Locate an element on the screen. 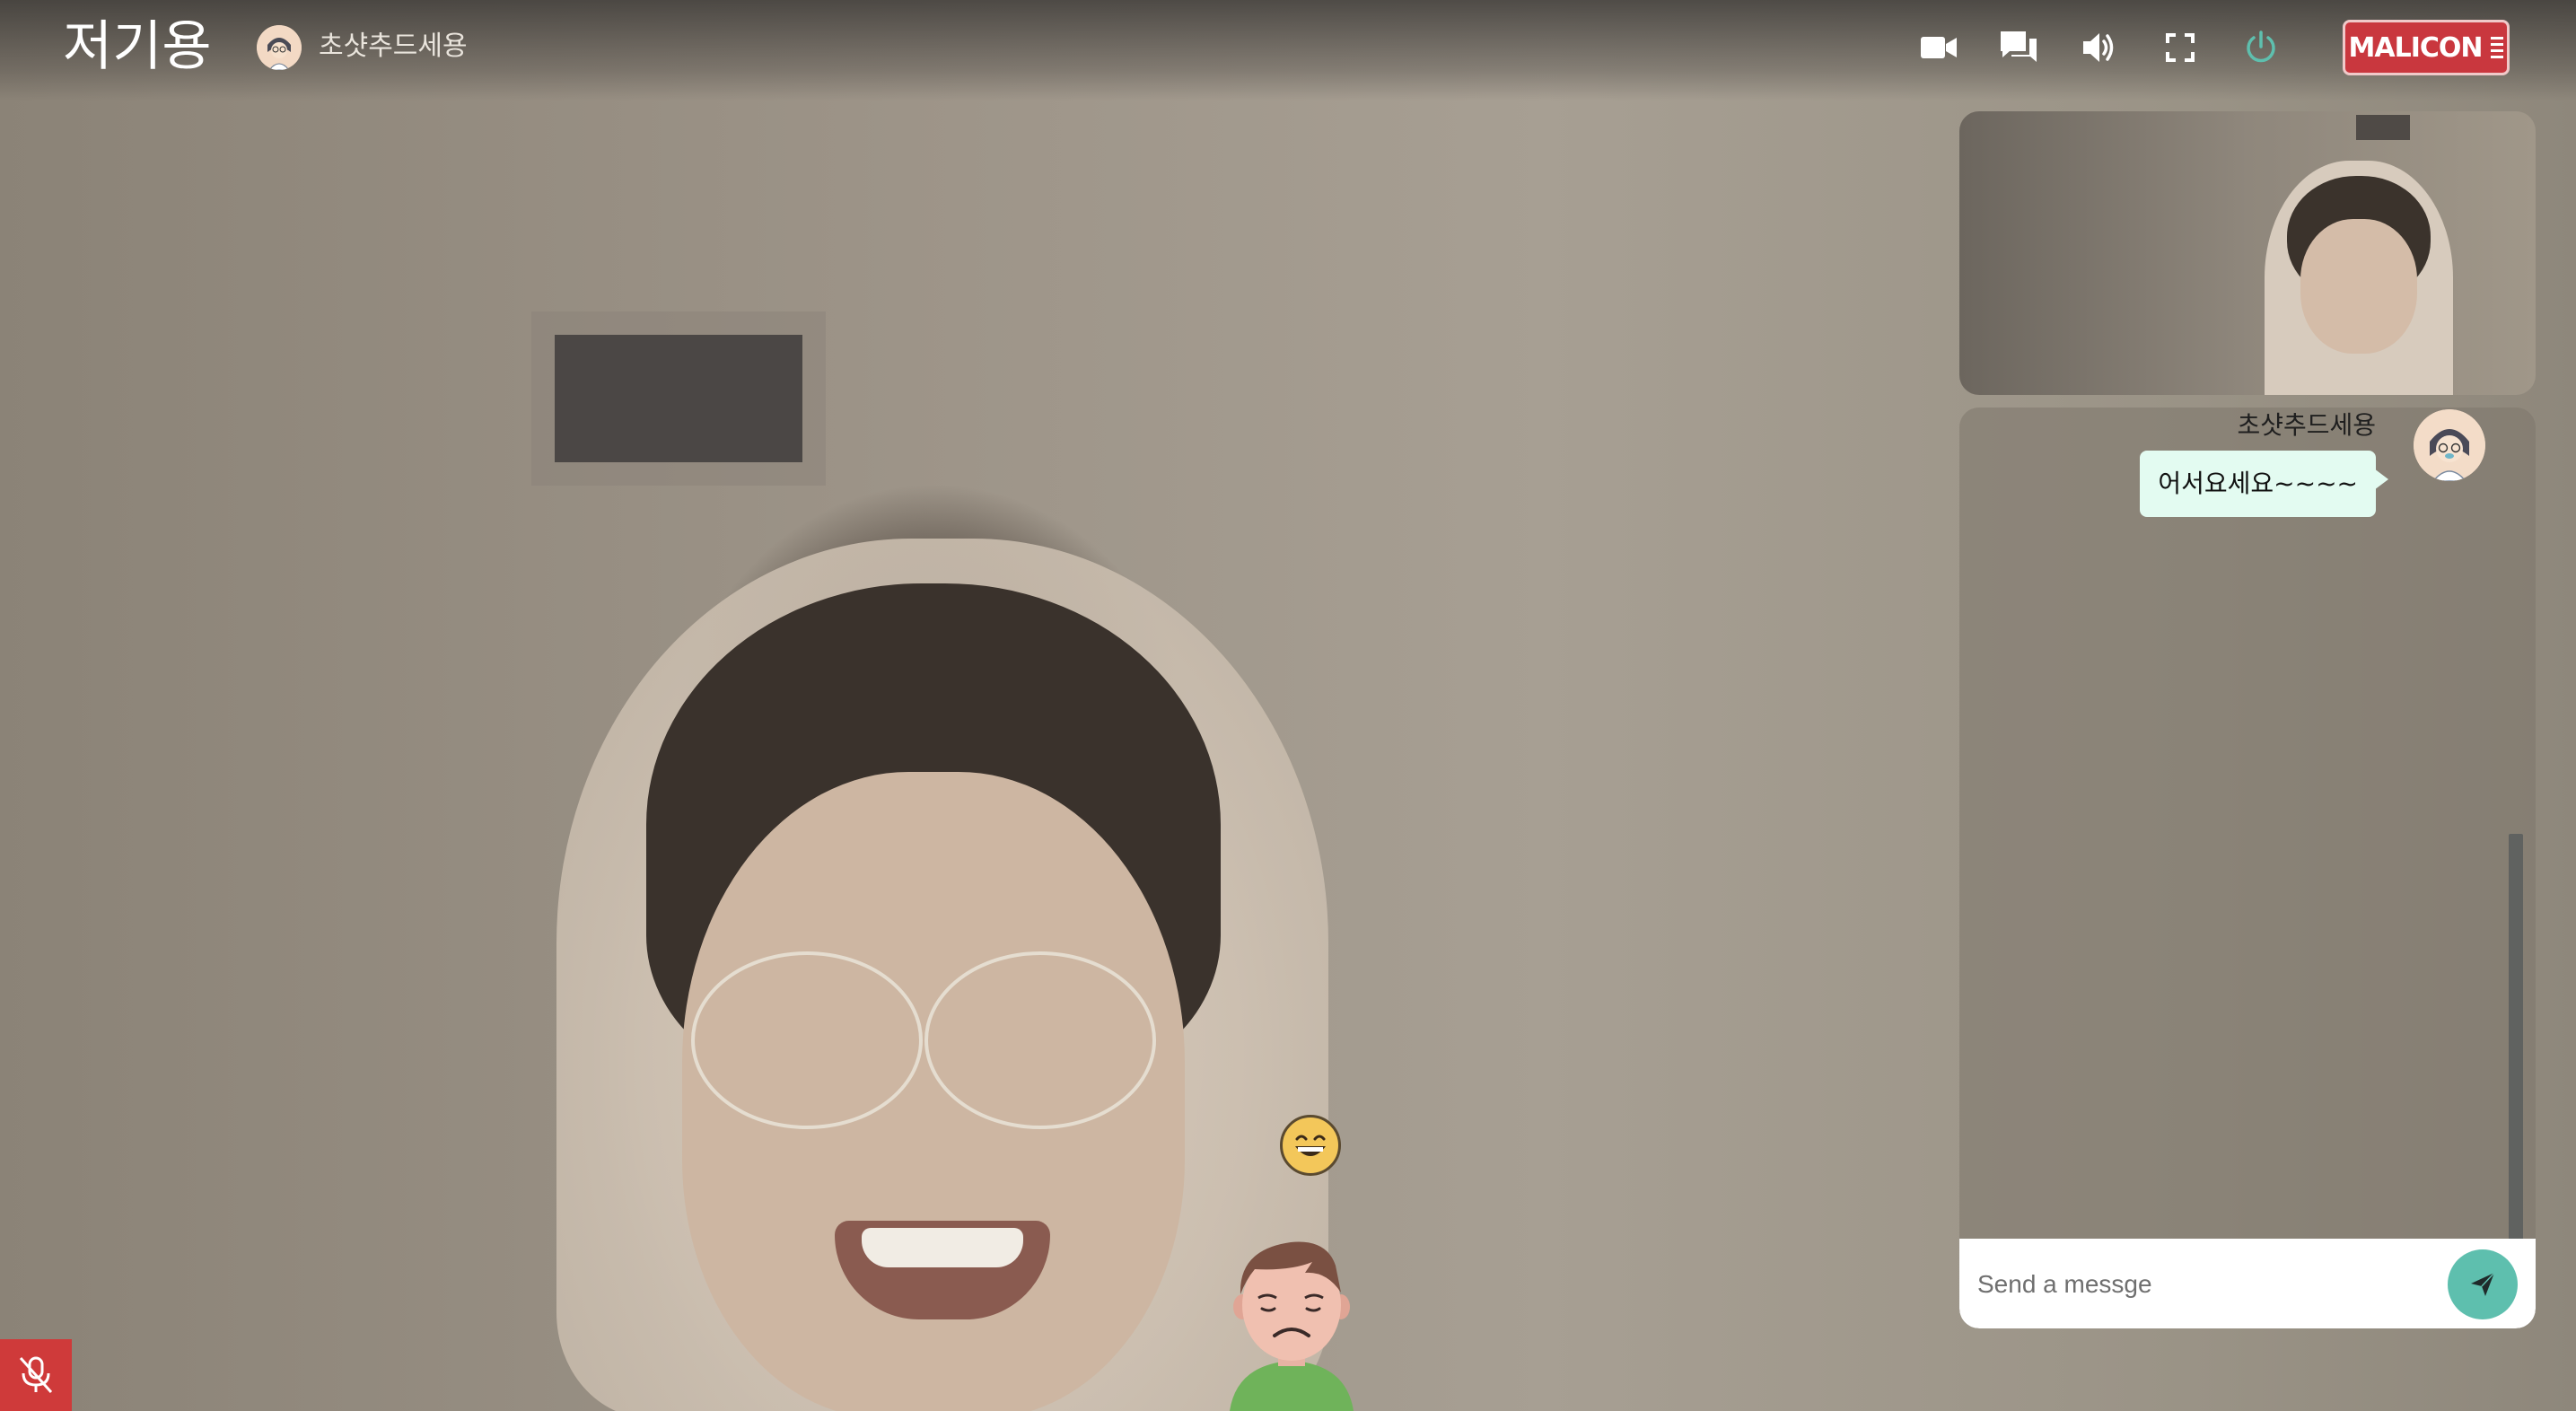 This screenshot has height=1411, width=2576. background-wall-panel is located at coordinates (678, 398).